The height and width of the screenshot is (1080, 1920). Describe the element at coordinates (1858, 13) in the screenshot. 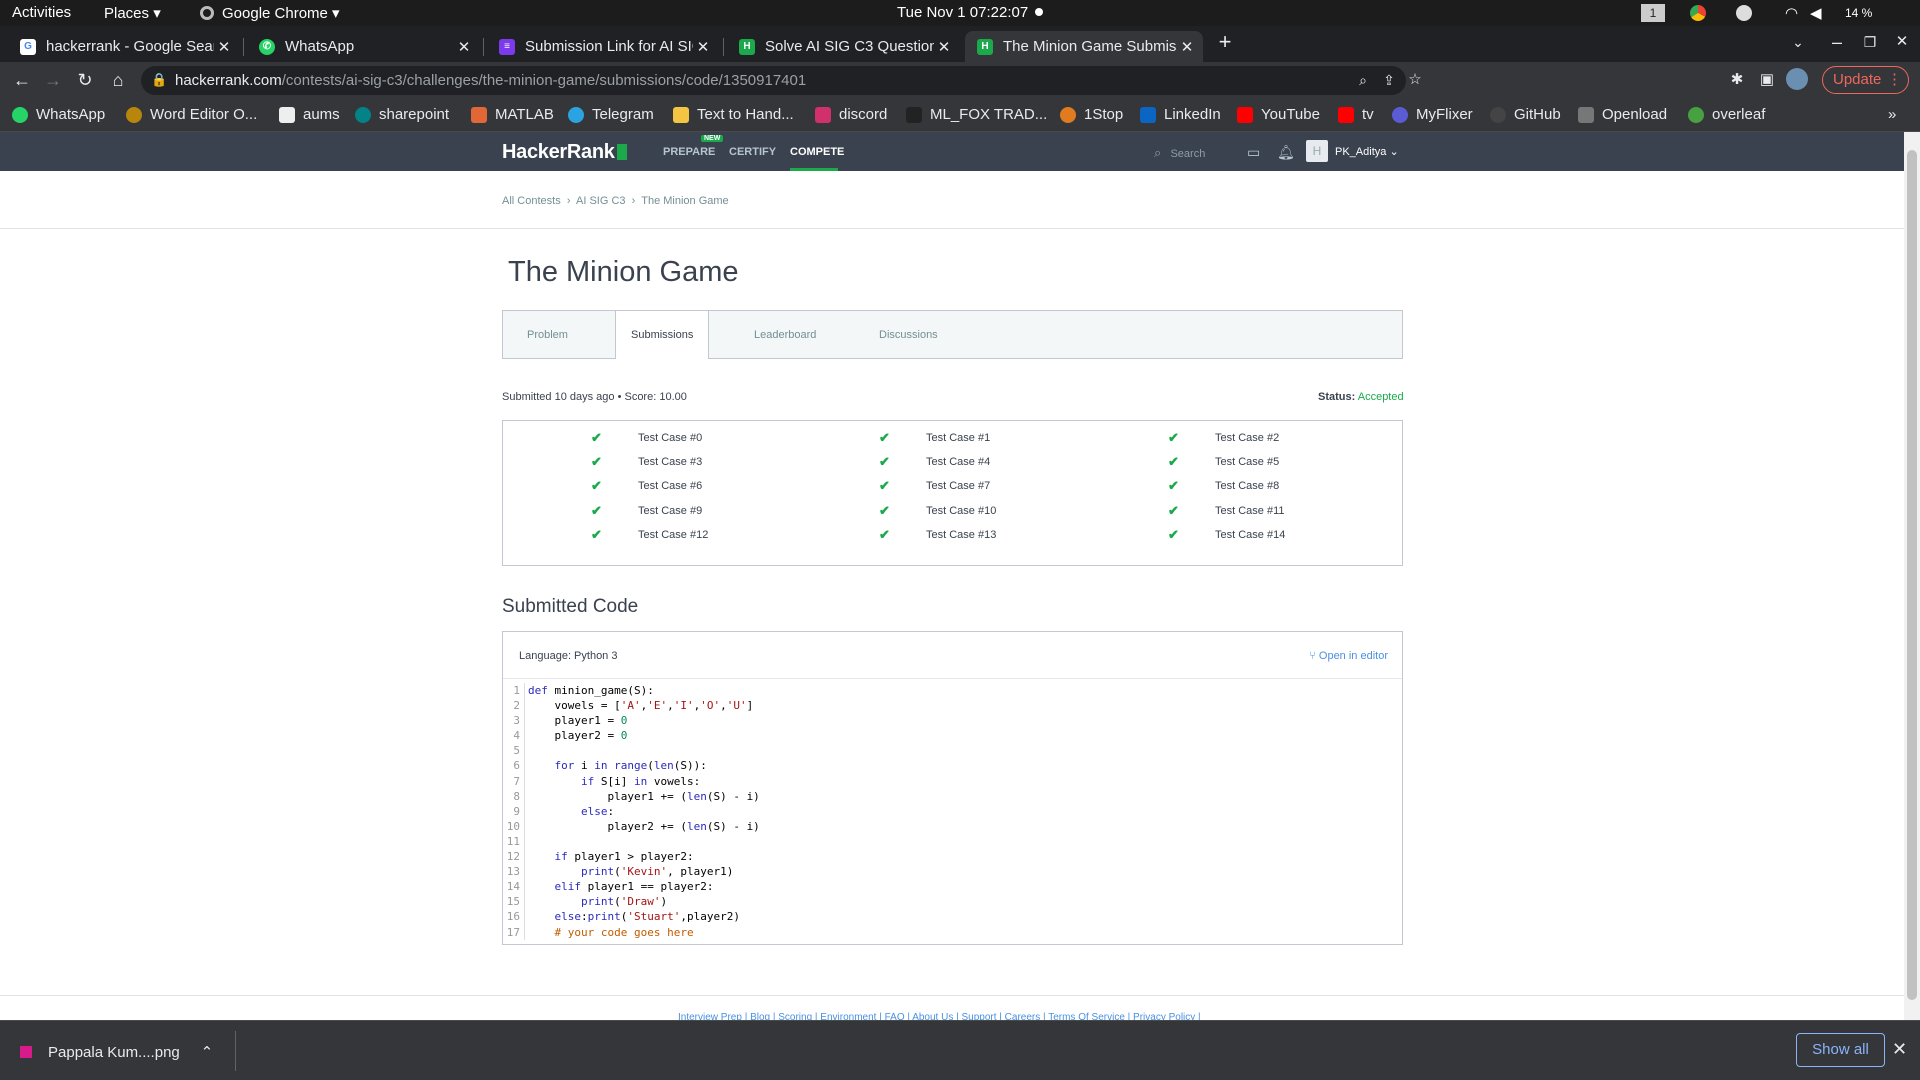

I see `battery-status: 14 %` at that location.